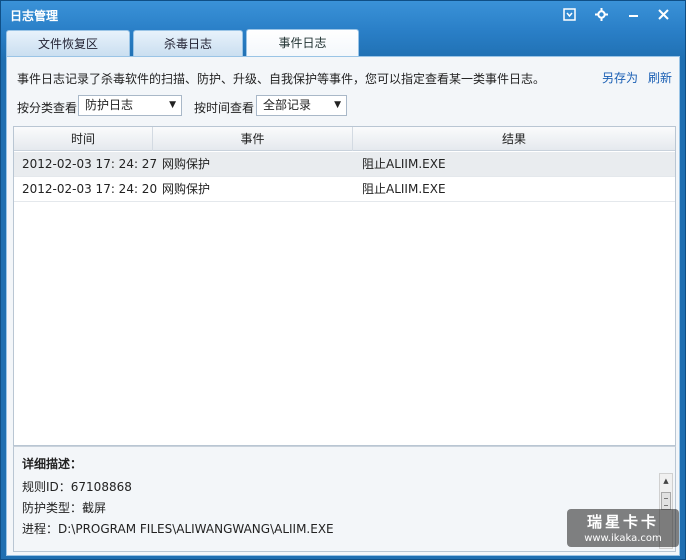 This screenshot has width=686, height=560. What do you see at coordinates (109, 105) in the screenshot?
I see `category-select-value: 防护日志` at bounding box center [109, 105].